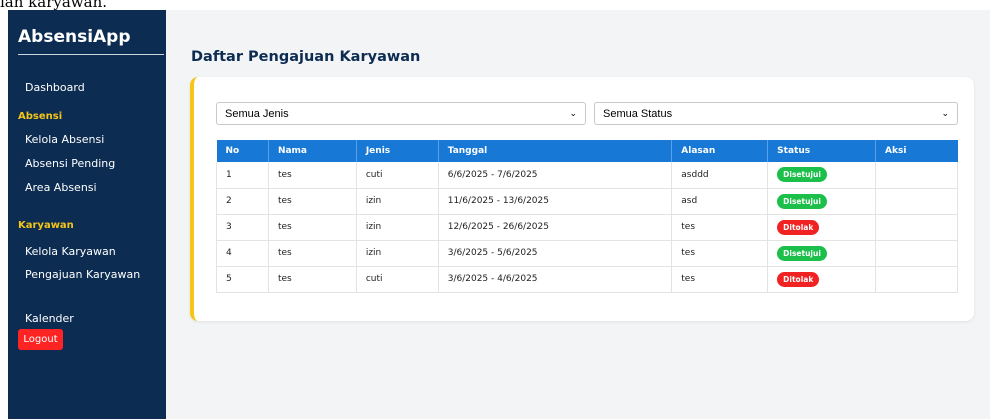 This screenshot has height=419, width=990. Describe the element at coordinates (306, 57) in the screenshot. I see `page-title: Daftar Pengajuan Karyawan` at that location.